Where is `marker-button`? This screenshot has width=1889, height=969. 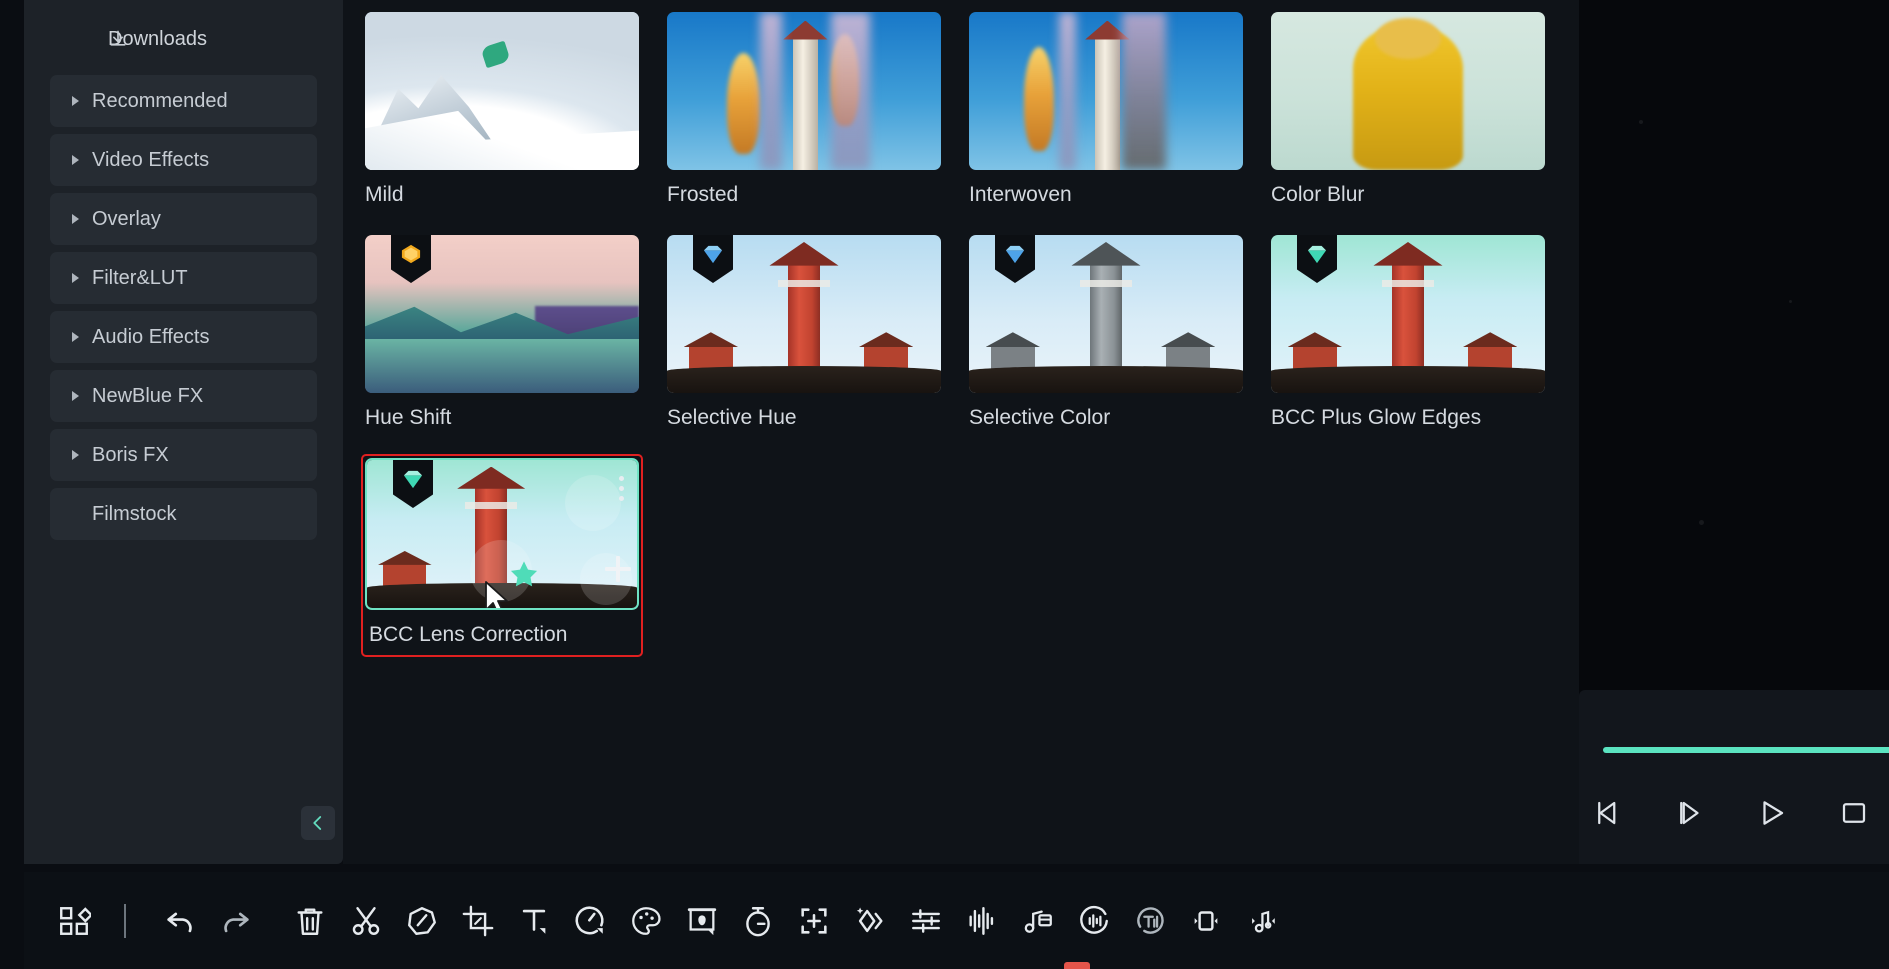 marker-button is located at coordinates (422, 921).